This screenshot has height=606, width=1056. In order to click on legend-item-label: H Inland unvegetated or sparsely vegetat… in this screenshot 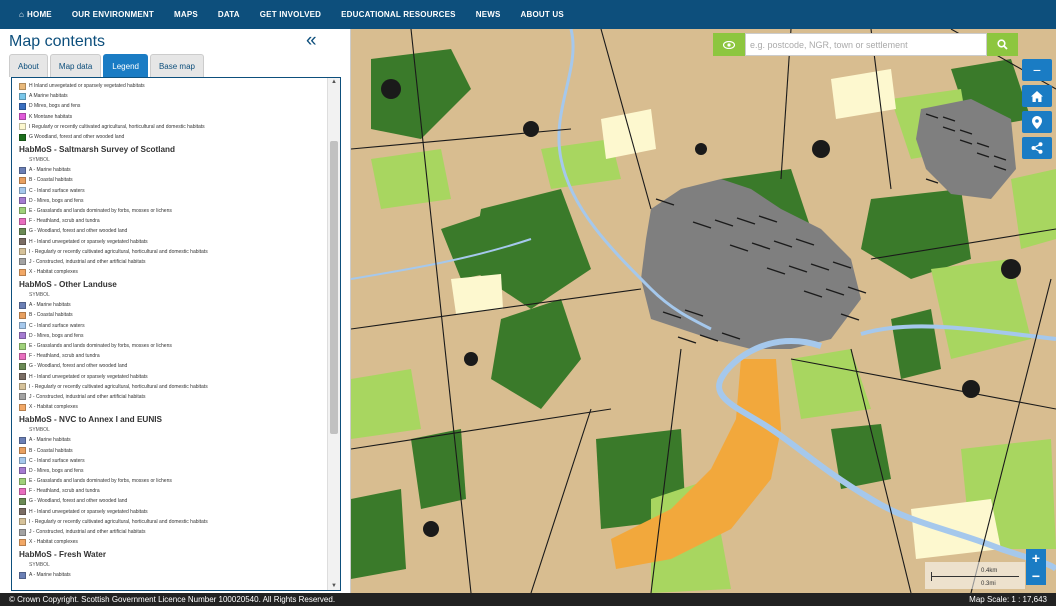, I will do `click(87, 86)`.